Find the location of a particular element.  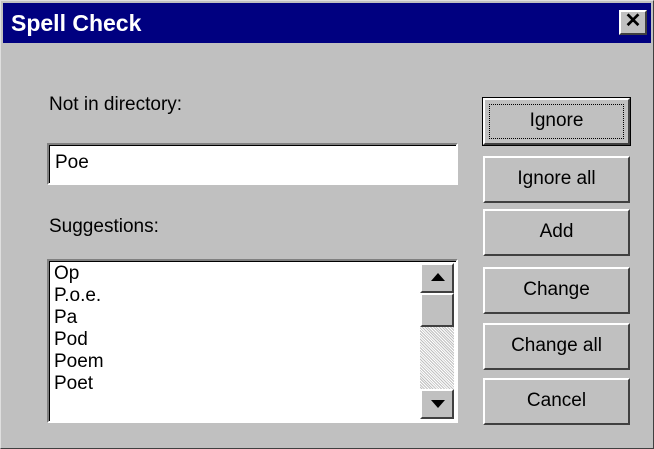

title-bar: Spell Check ✕ is located at coordinates (327, 23).